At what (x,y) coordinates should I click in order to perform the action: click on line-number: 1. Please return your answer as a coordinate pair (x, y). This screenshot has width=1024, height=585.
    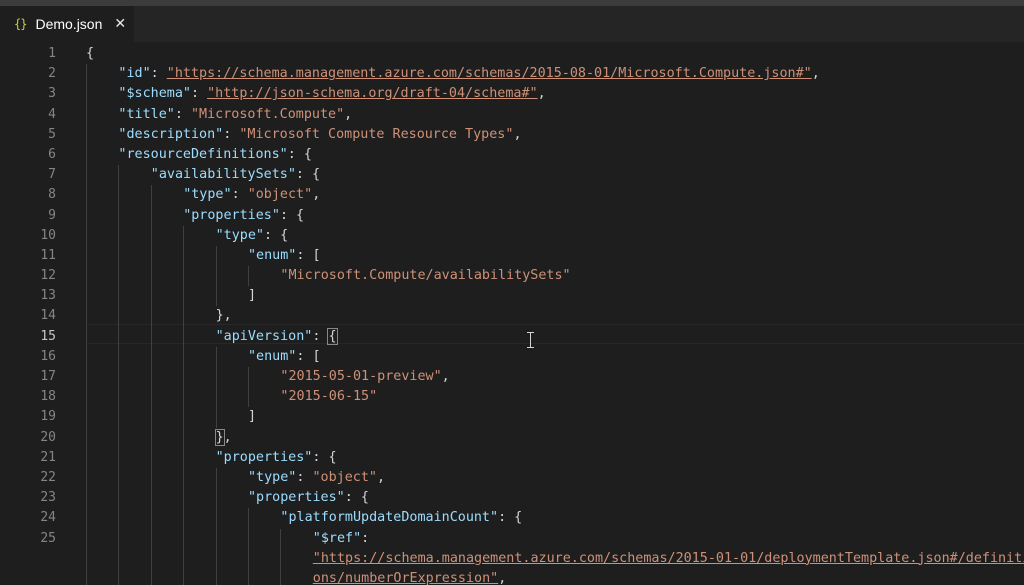
    Looking at the image, I should click on (52, 53).